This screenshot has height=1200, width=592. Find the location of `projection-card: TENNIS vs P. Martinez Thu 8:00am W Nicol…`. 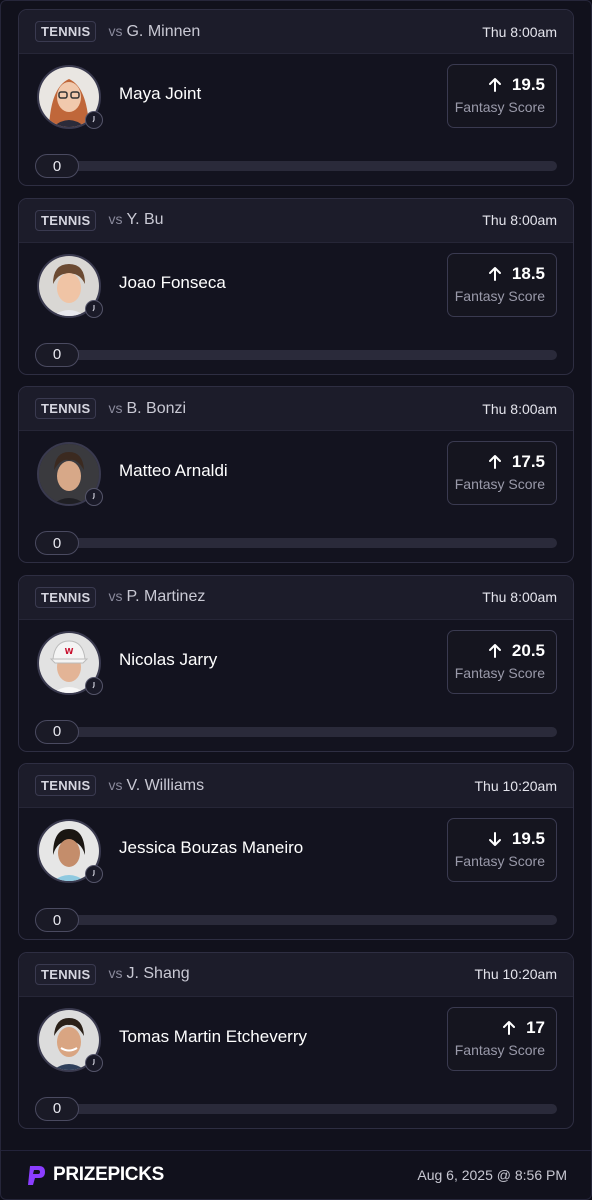

projection-card: TENNIS vs P. Martinez Thu 8:00am W Nicol… is located at coordinates (296, 663).